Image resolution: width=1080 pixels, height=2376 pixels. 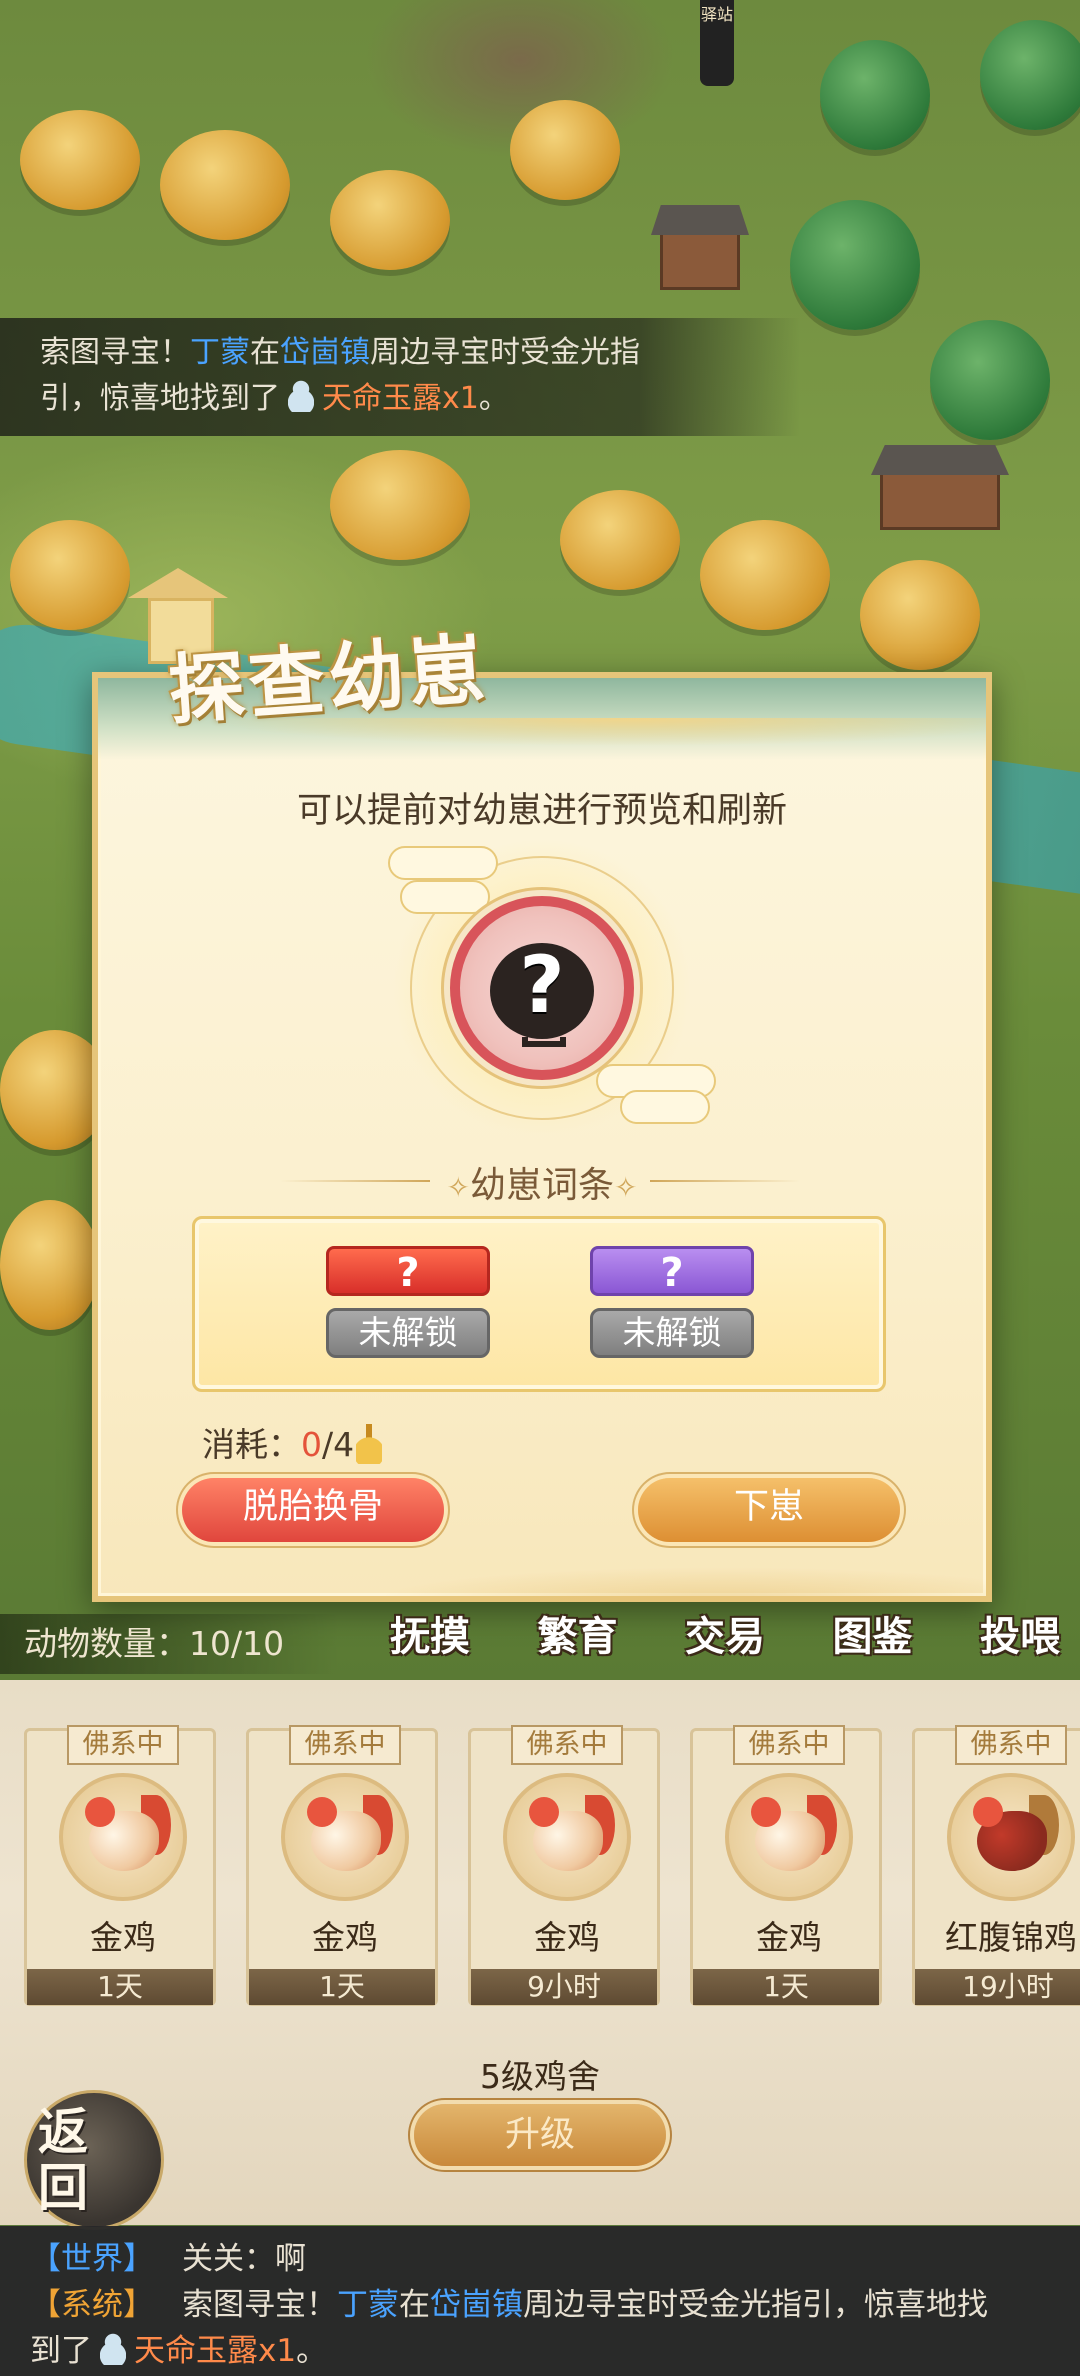 I want to click on back-button-label: 返 回, so click(x=78, y=2160).